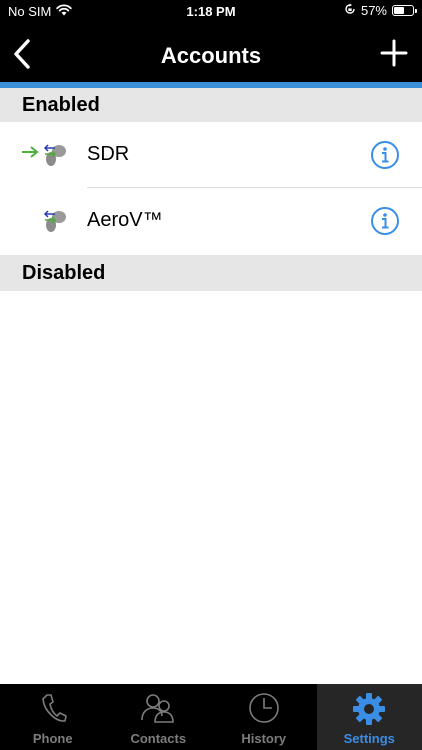  I want to click on tab-label: Phone, so click(52, 738).